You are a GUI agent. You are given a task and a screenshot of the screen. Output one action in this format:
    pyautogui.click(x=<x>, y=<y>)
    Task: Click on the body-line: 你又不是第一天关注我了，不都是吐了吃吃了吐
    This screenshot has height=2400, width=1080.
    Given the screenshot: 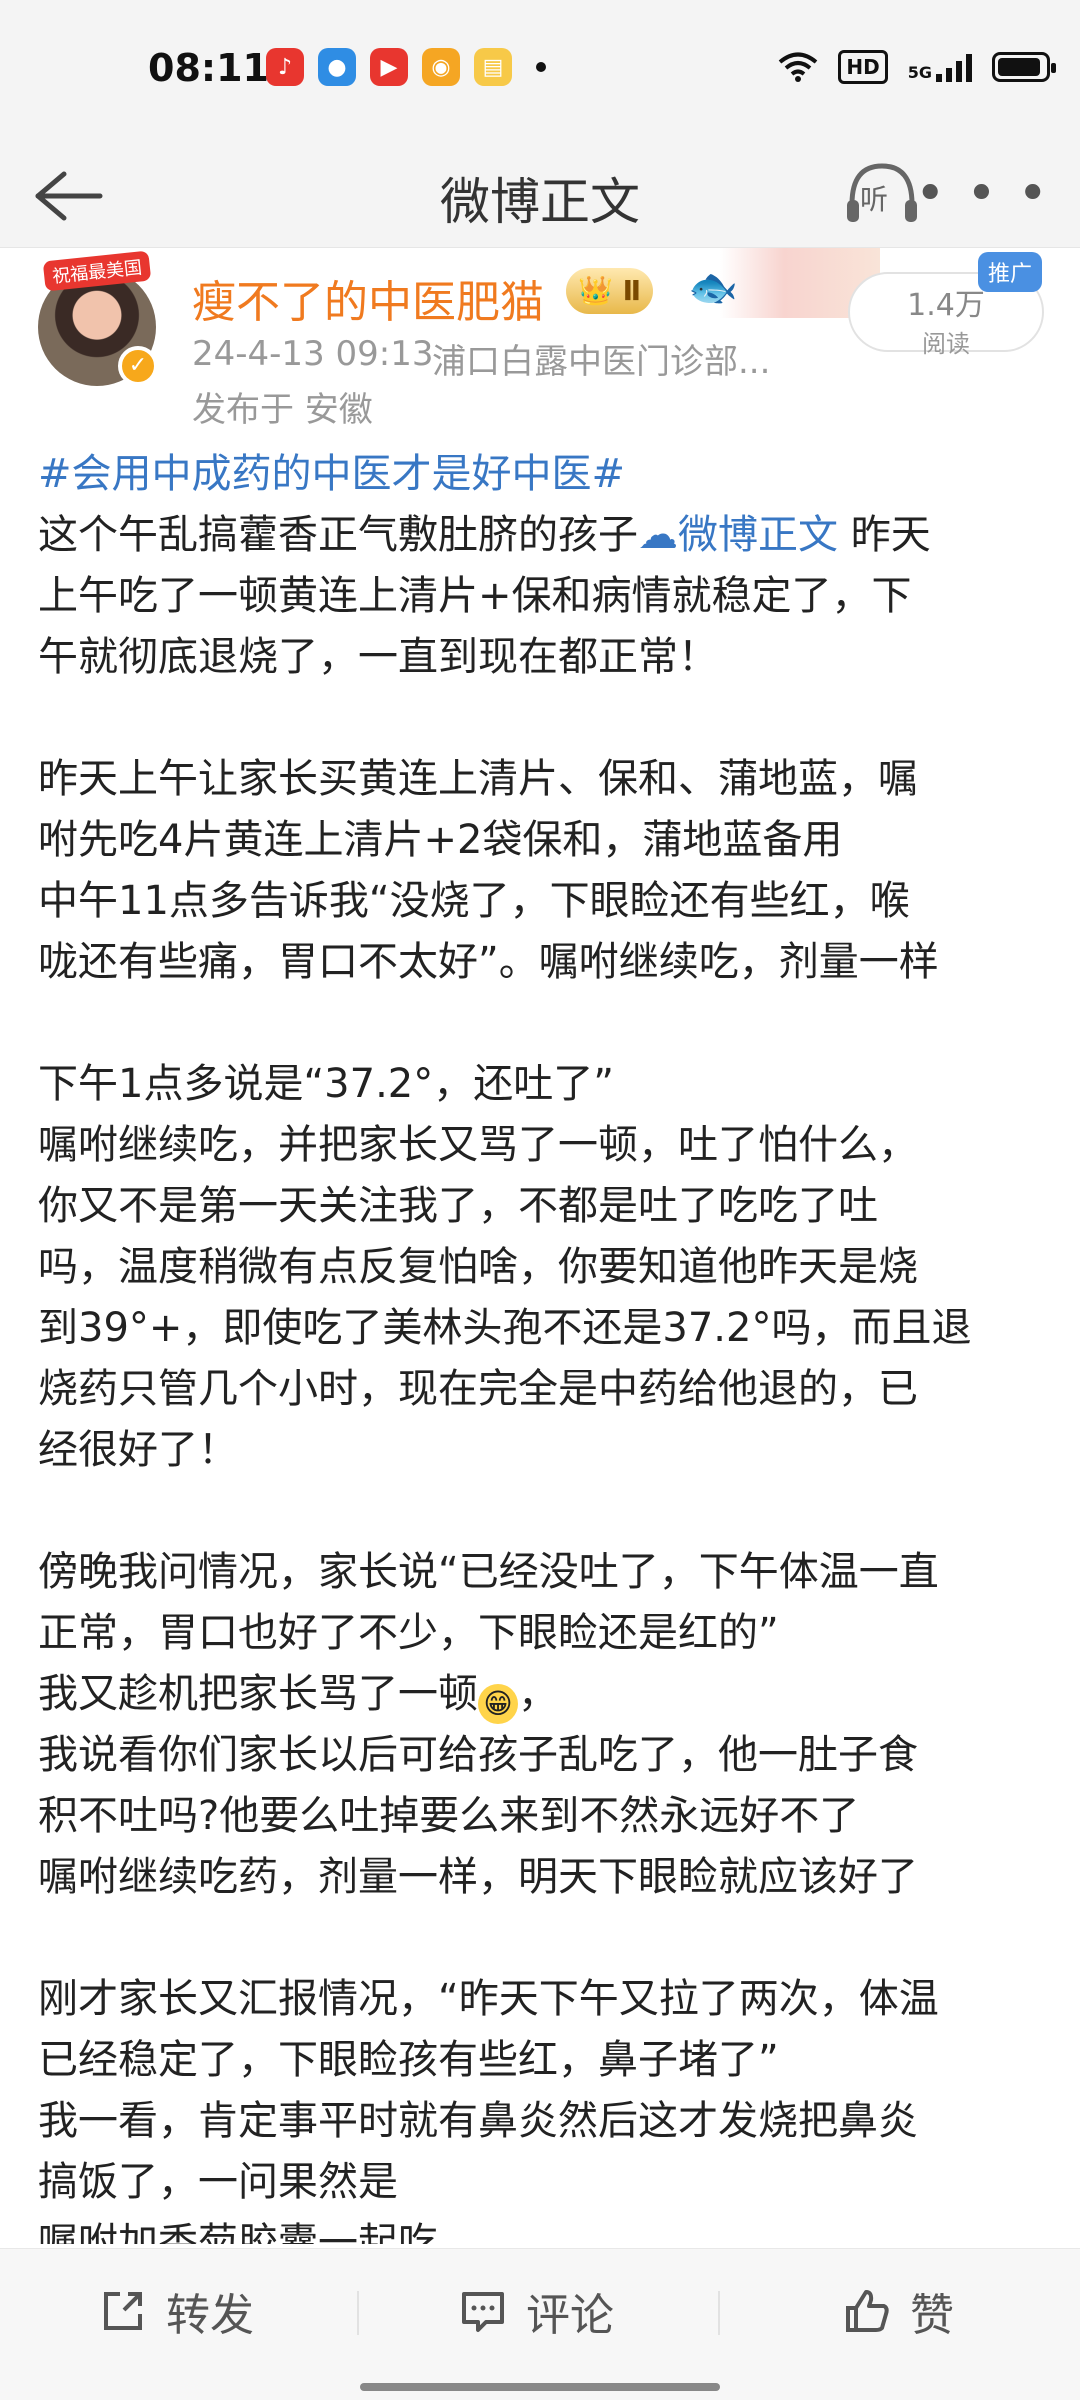 What is the action you would take?
    pyautogui.click(x=458, y=1206)
    